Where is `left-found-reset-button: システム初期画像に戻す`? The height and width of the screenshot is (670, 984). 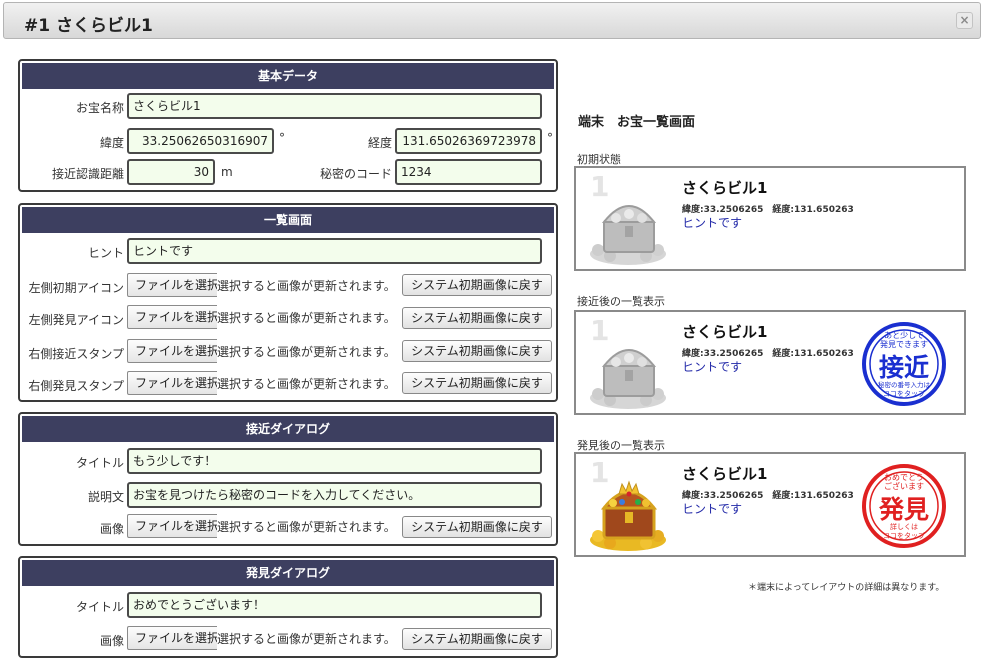
left-found-reset-button: システム初期画像に戻す is located at coordinates (477, 318).